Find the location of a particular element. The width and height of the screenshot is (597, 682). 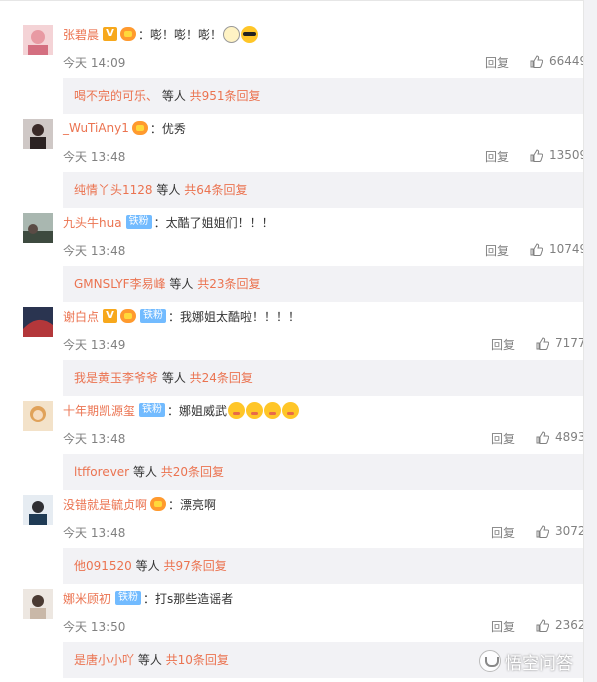

like-count: 4893 is located at coordinates (570, 437).